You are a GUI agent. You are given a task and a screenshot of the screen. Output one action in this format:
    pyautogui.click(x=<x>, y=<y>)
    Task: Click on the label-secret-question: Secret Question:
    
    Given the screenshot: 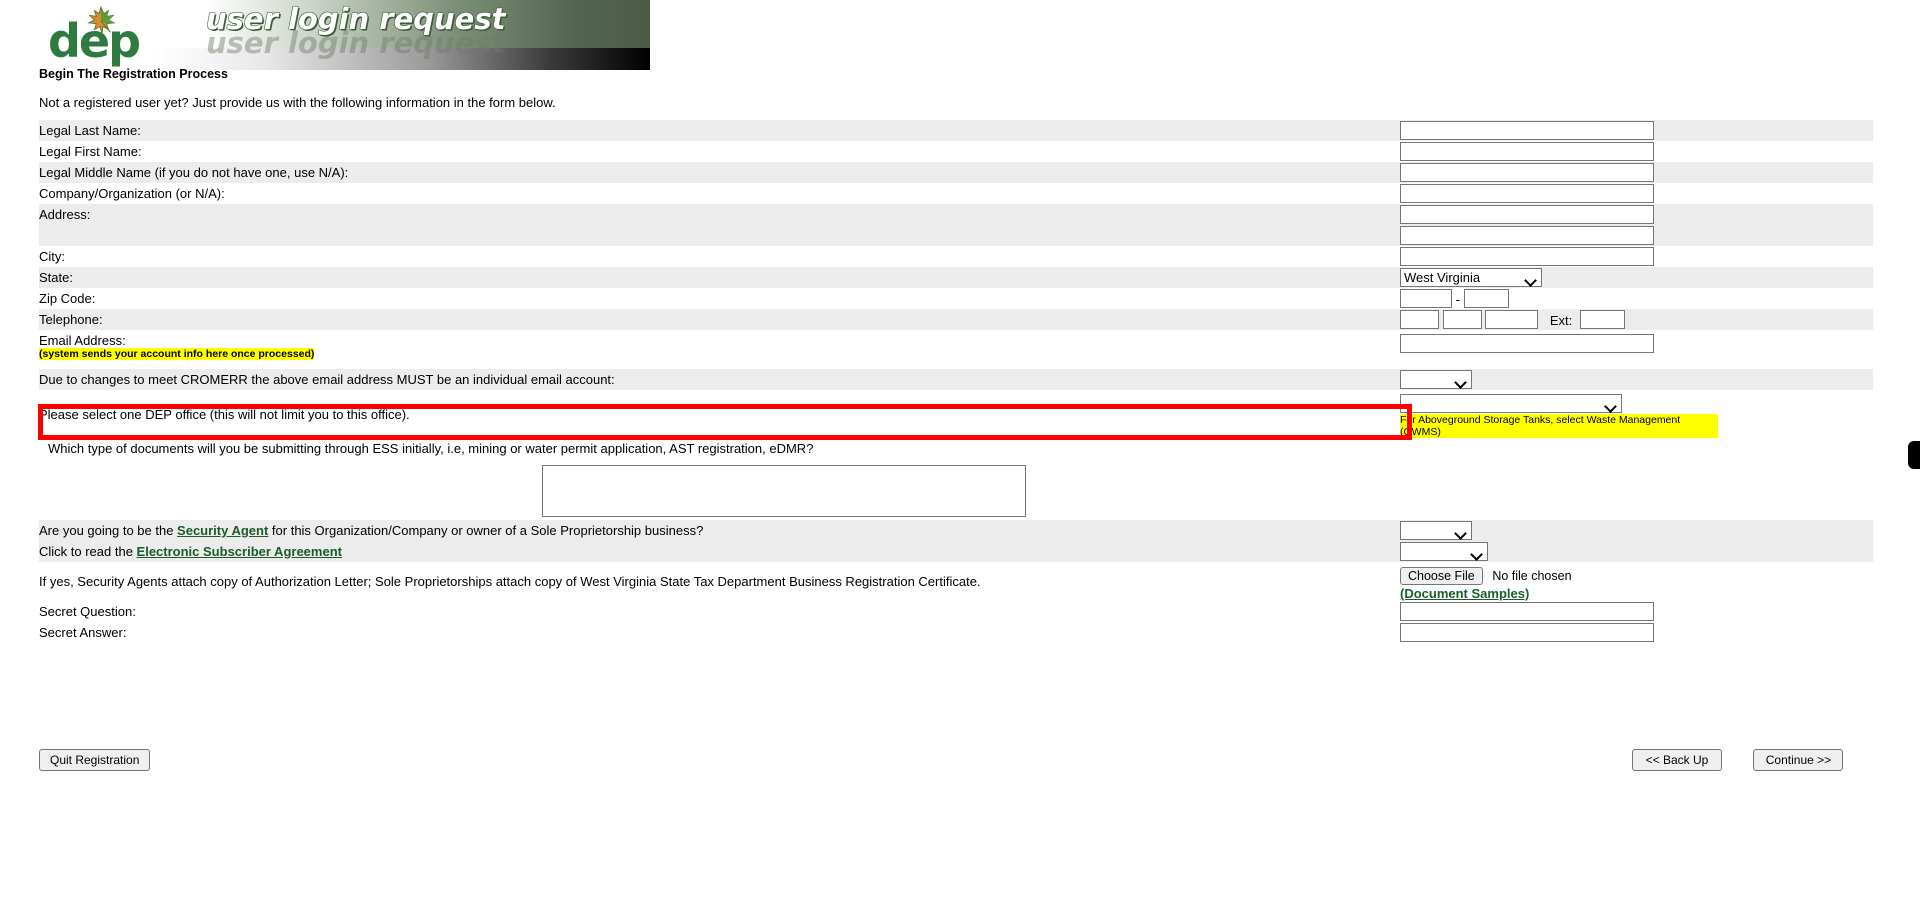 What is the action you would take?
    pyautogui.click(x=719, y=611)
    